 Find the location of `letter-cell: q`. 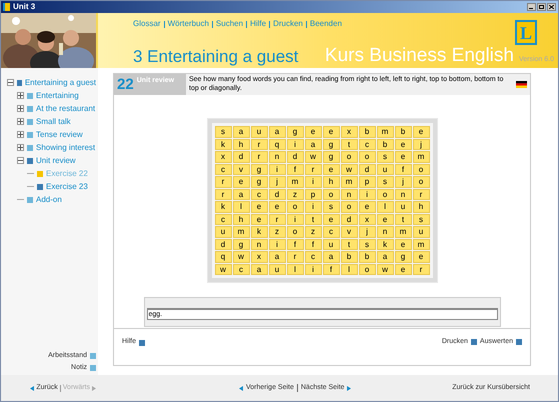

letter-cell: q is located at coordinates (277, 144).